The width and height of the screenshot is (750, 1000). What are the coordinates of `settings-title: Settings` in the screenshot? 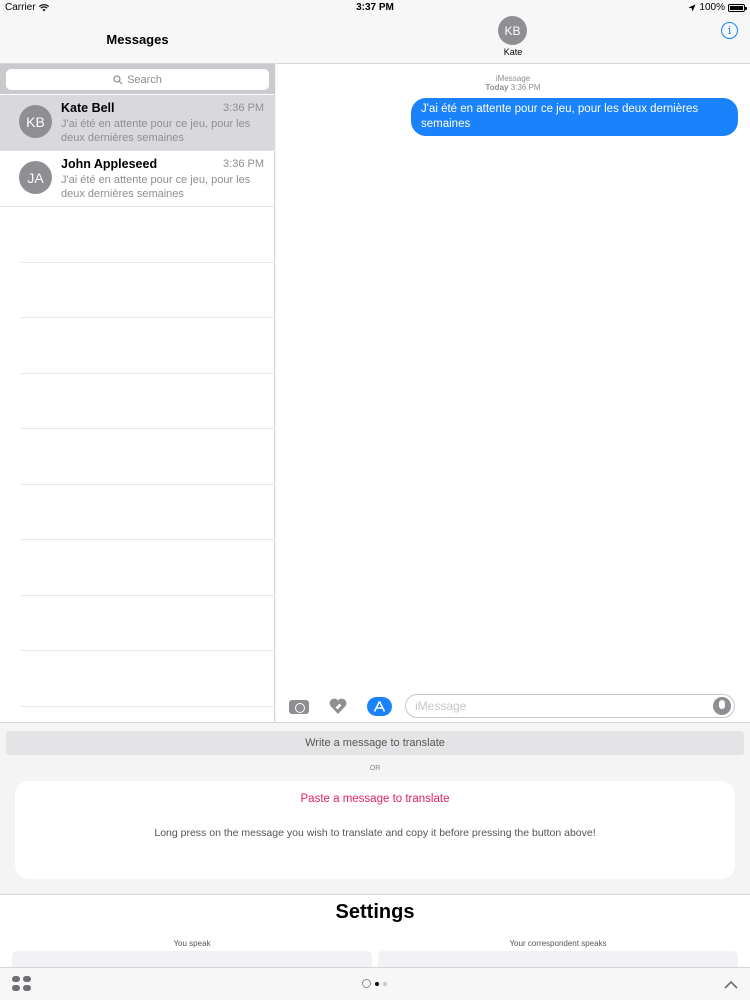 It's located at (375, 912).